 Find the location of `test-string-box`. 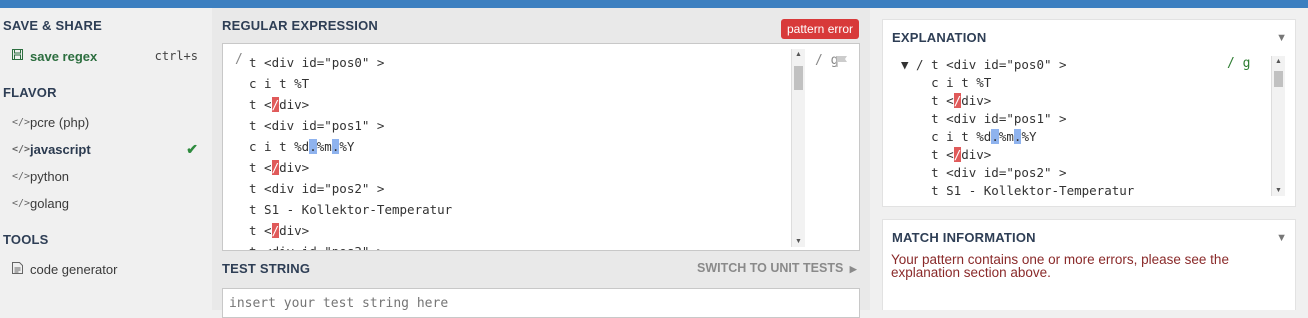

test-string-box is located at coordinates (541, 303).